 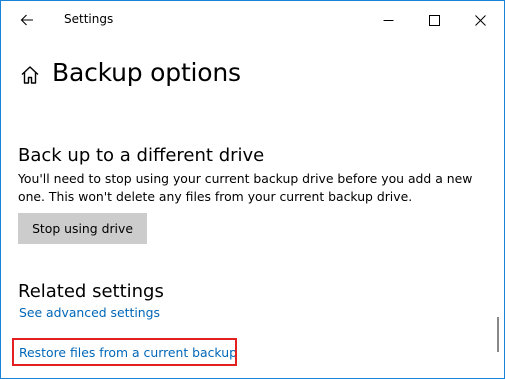 I want to click on minimize-icon, so click(x=388, y=20).